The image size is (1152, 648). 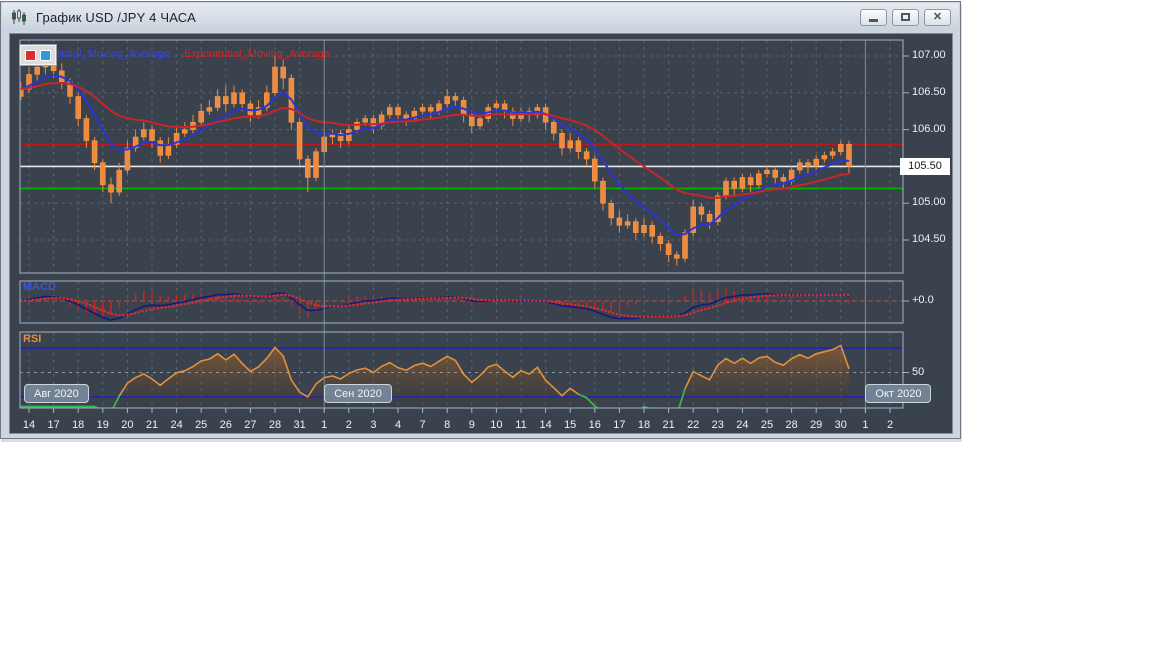 What do you see at coordinates (929, 55) in the screenshot?
I see `price-axis-label: 107.00` at bounding box center [929, 55].